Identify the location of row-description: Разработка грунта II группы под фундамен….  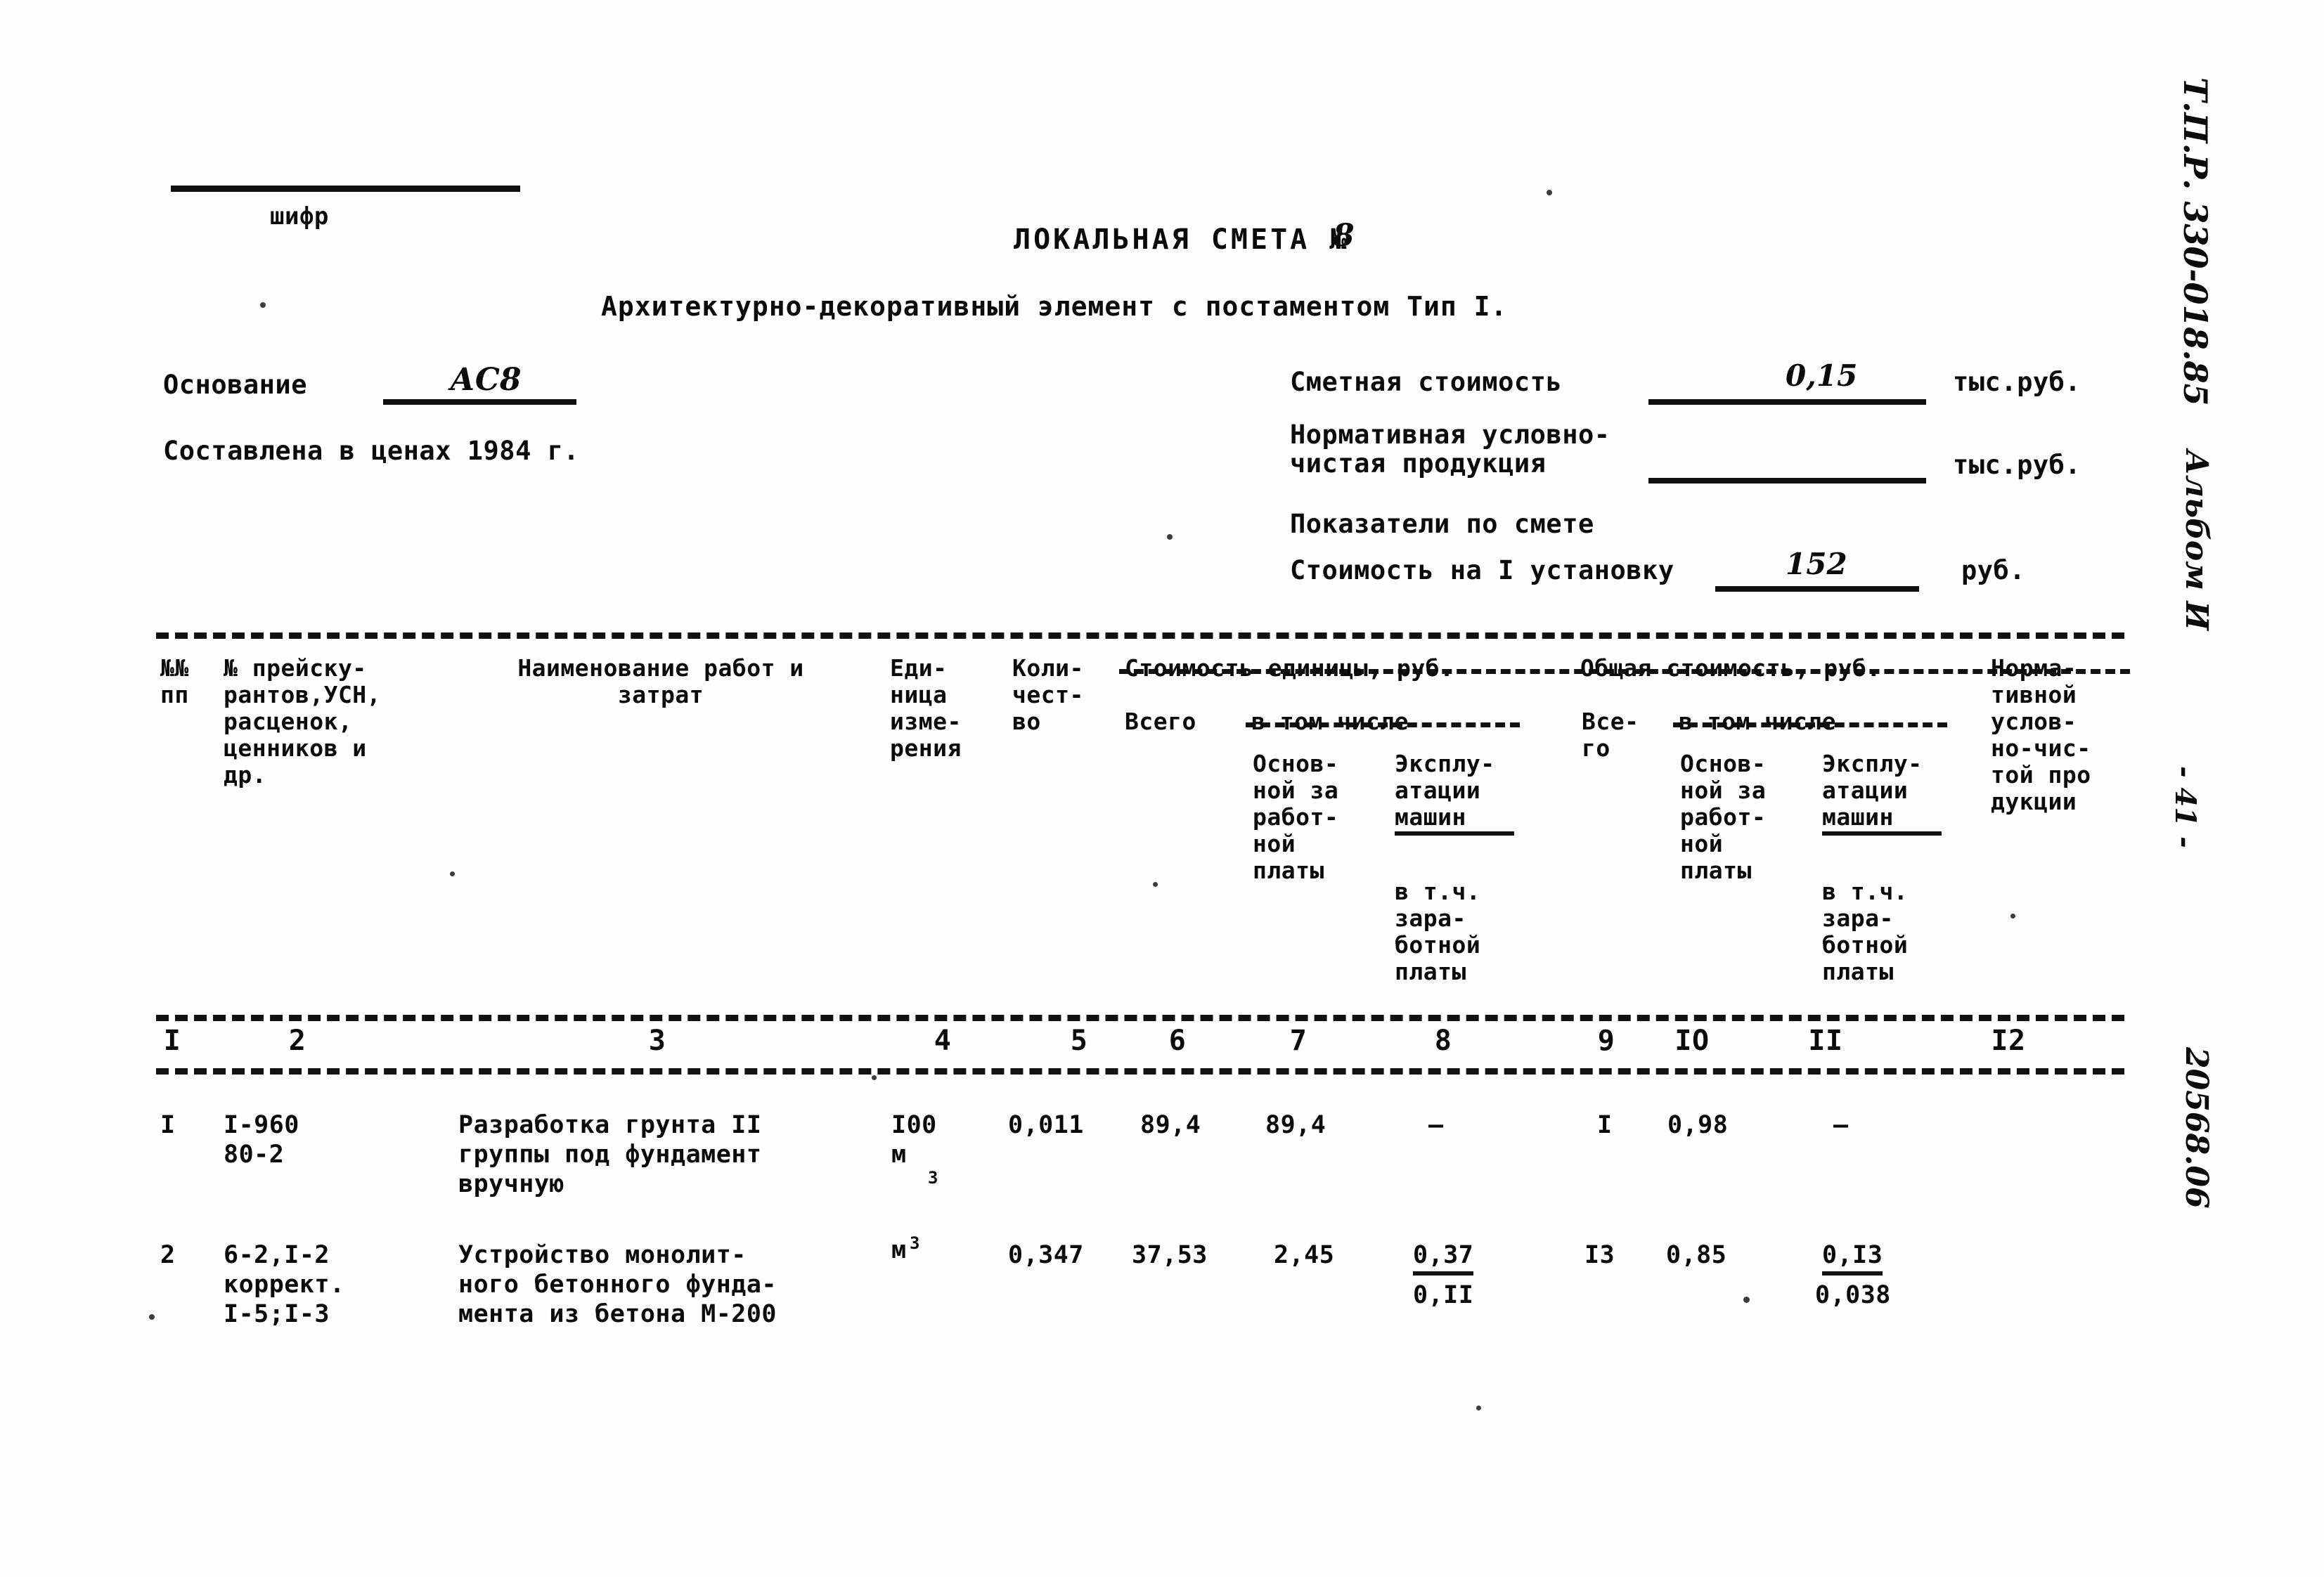
(610, 1154).